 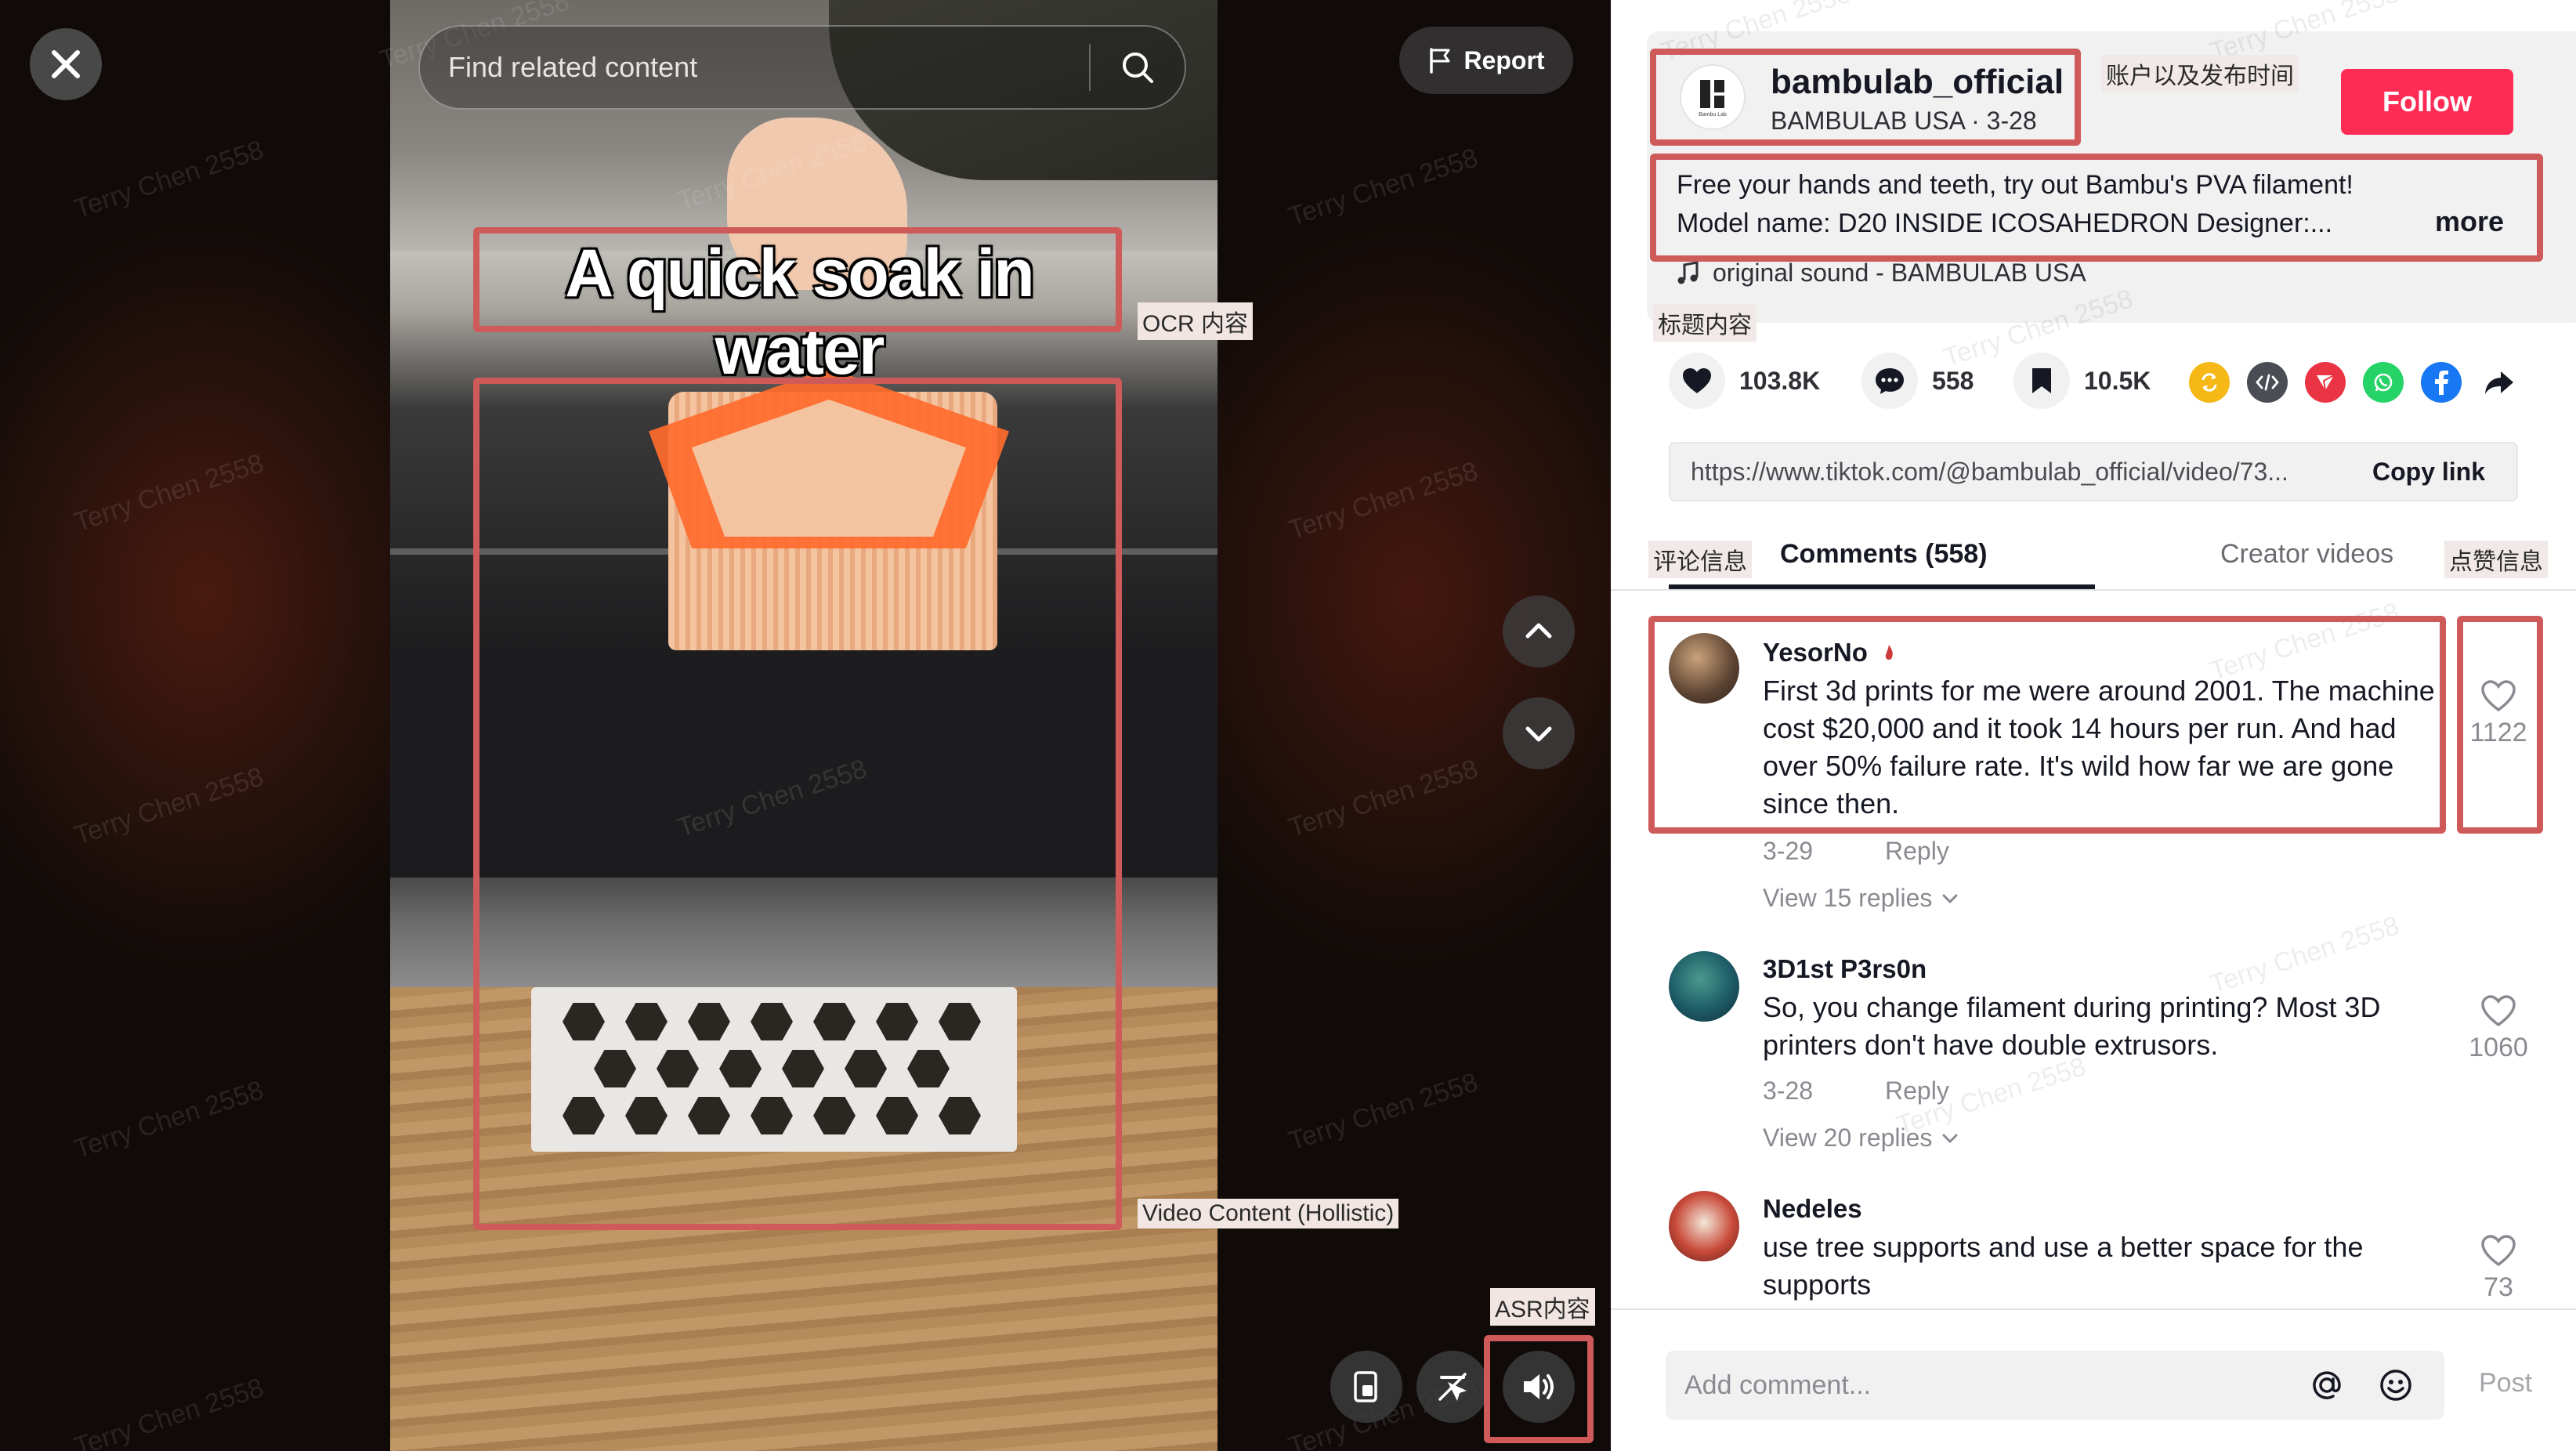 What do you see at coordinates (1866, 98) in the screenshot?
I see `annotation-account-box` at bounding box center [1866, 98].